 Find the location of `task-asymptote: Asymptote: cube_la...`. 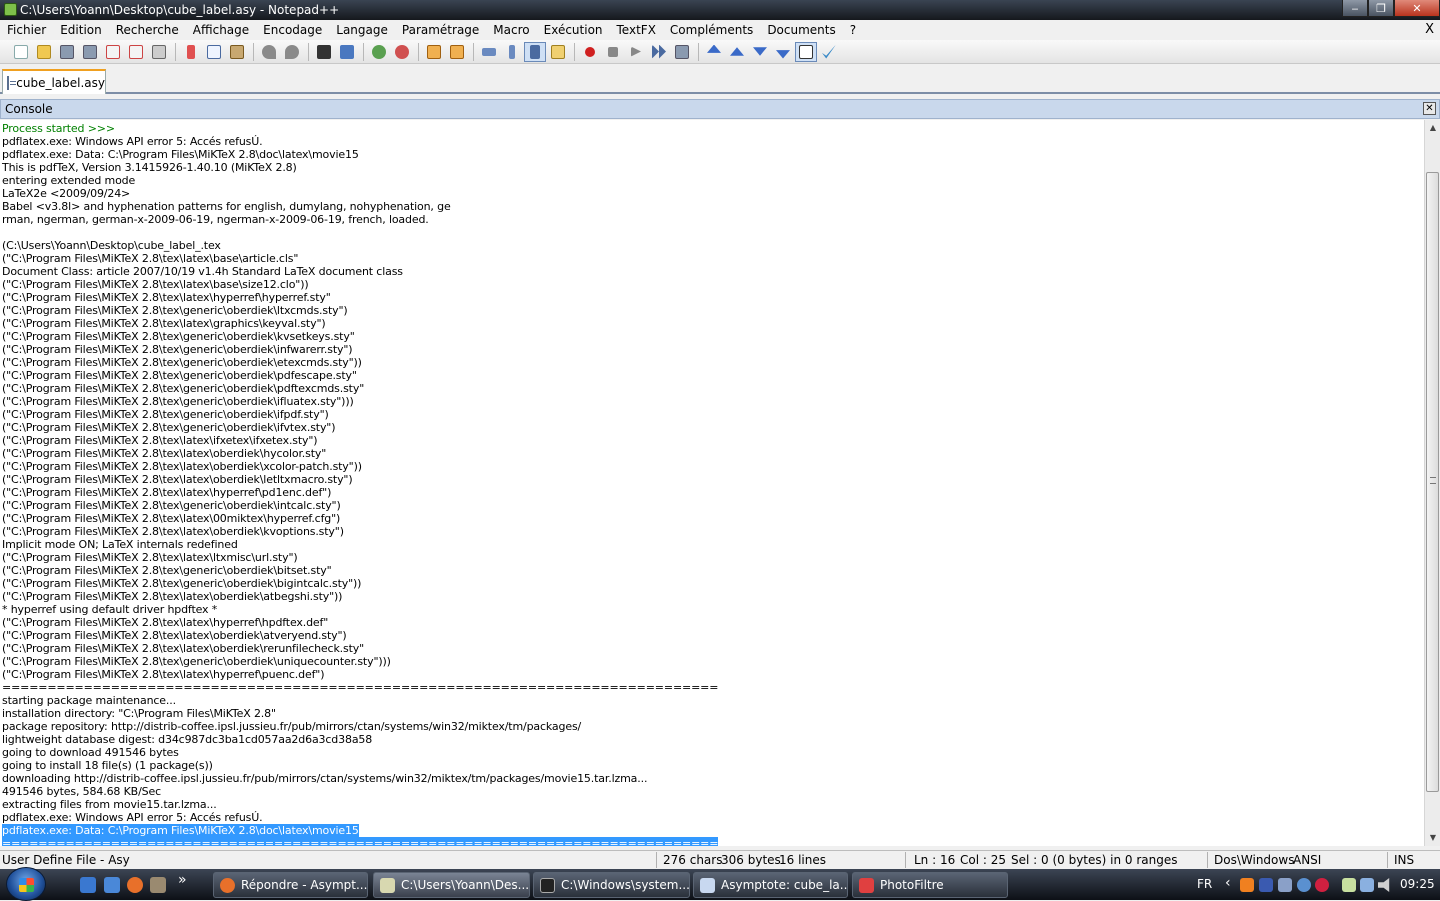

task-asymptote: Asymptote: cube_la... is located at coordinates (770, 885).